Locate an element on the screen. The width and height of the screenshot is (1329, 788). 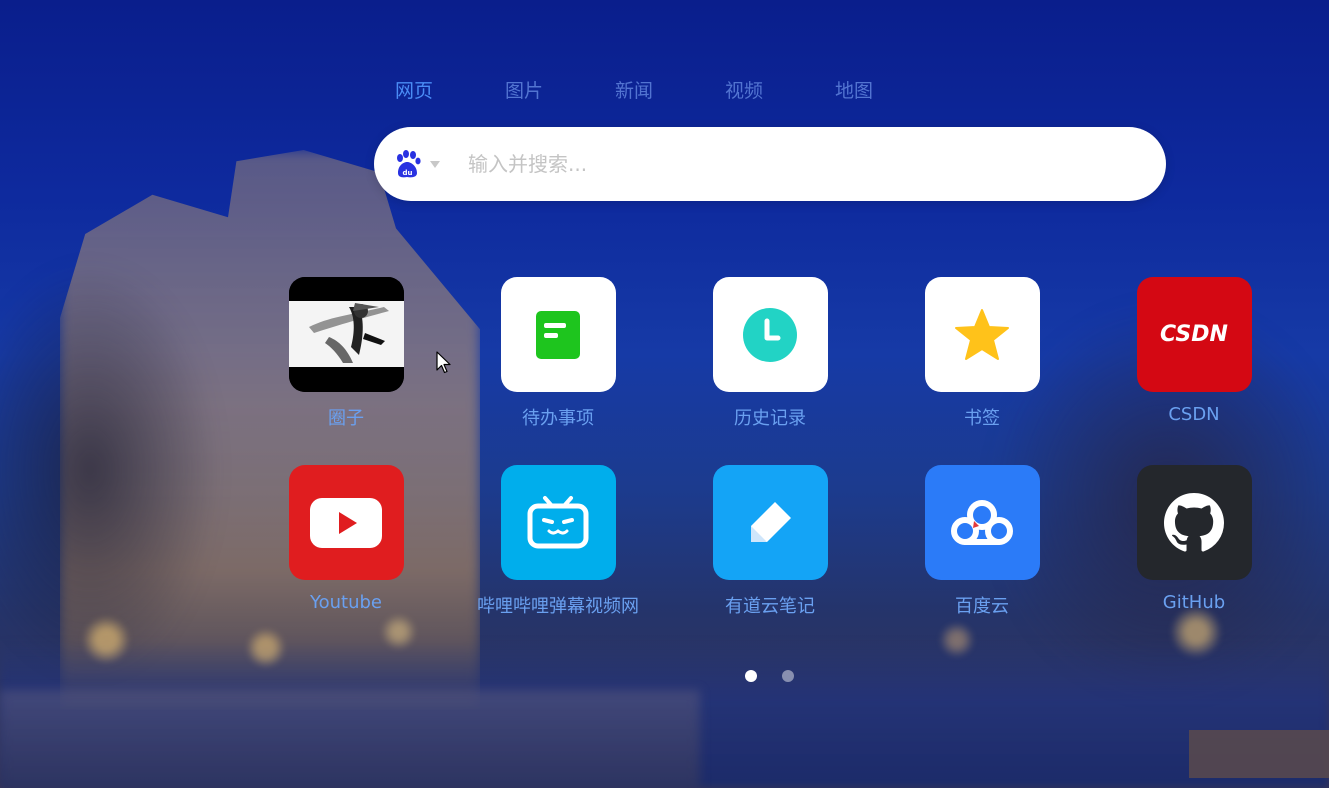
tab-video: 视频 is located at coordinates (759, 89).